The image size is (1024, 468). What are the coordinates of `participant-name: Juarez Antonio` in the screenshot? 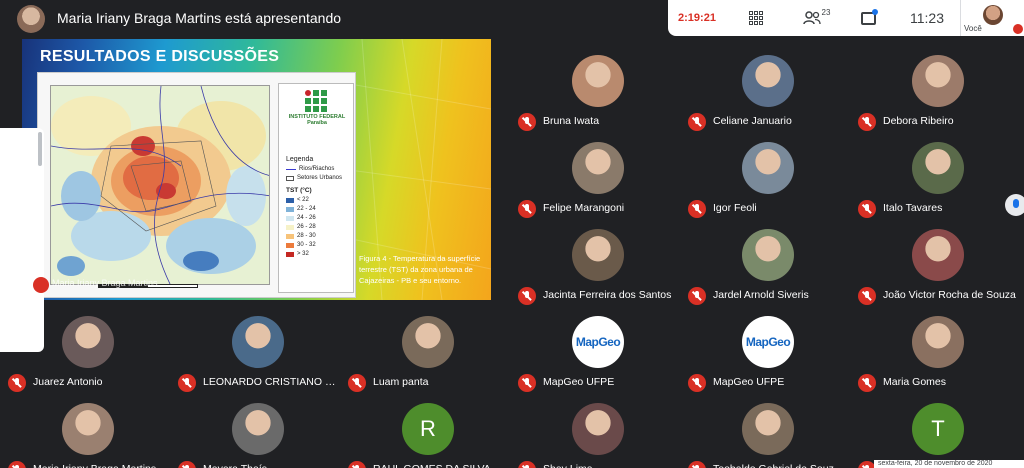 It's located at (68, 382).